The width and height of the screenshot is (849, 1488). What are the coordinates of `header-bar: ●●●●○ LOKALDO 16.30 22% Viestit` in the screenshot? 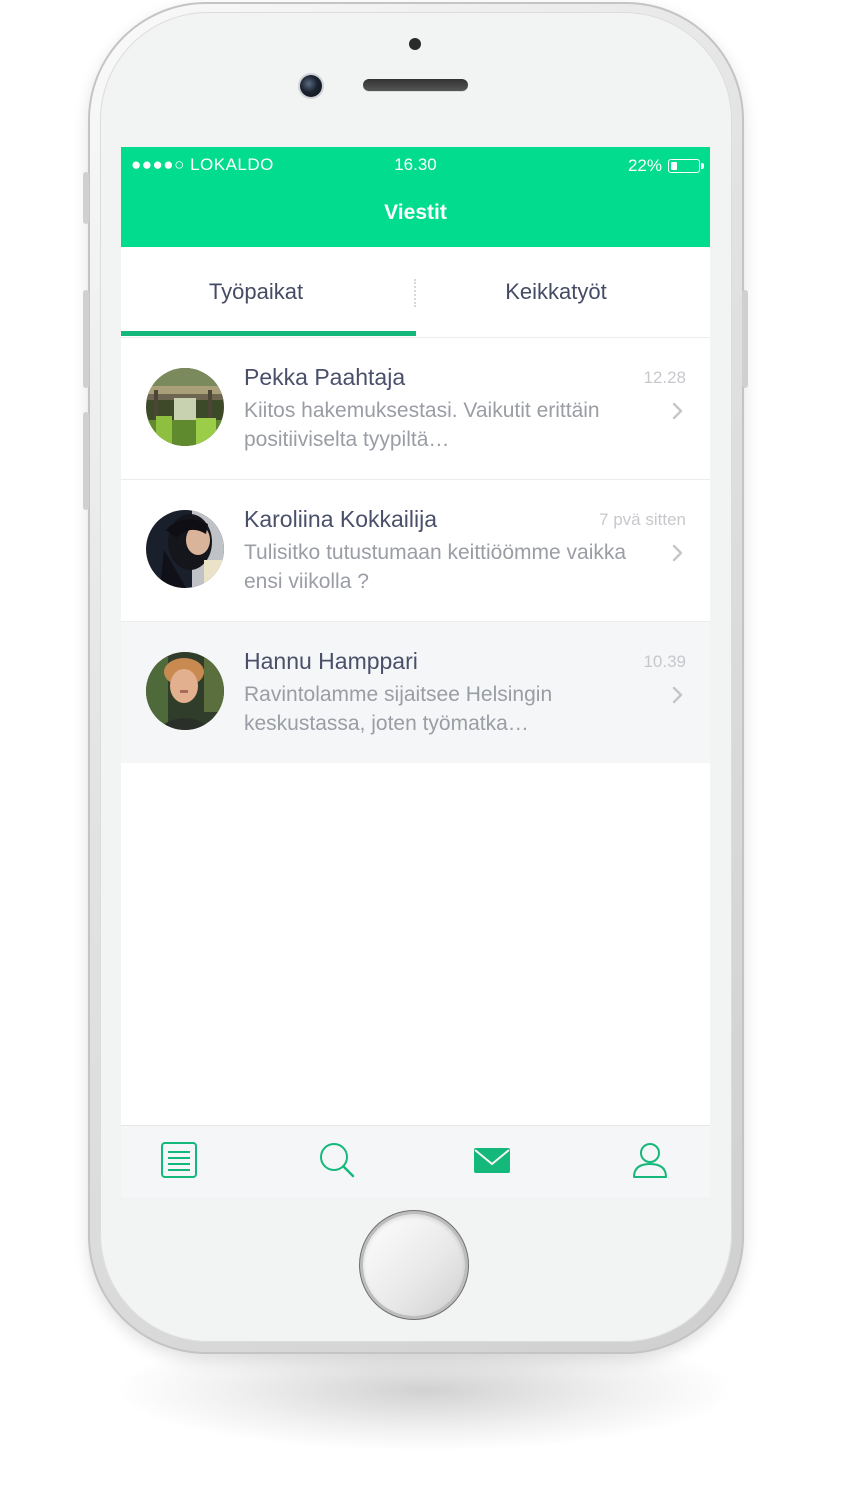 It's located at (415, 197).